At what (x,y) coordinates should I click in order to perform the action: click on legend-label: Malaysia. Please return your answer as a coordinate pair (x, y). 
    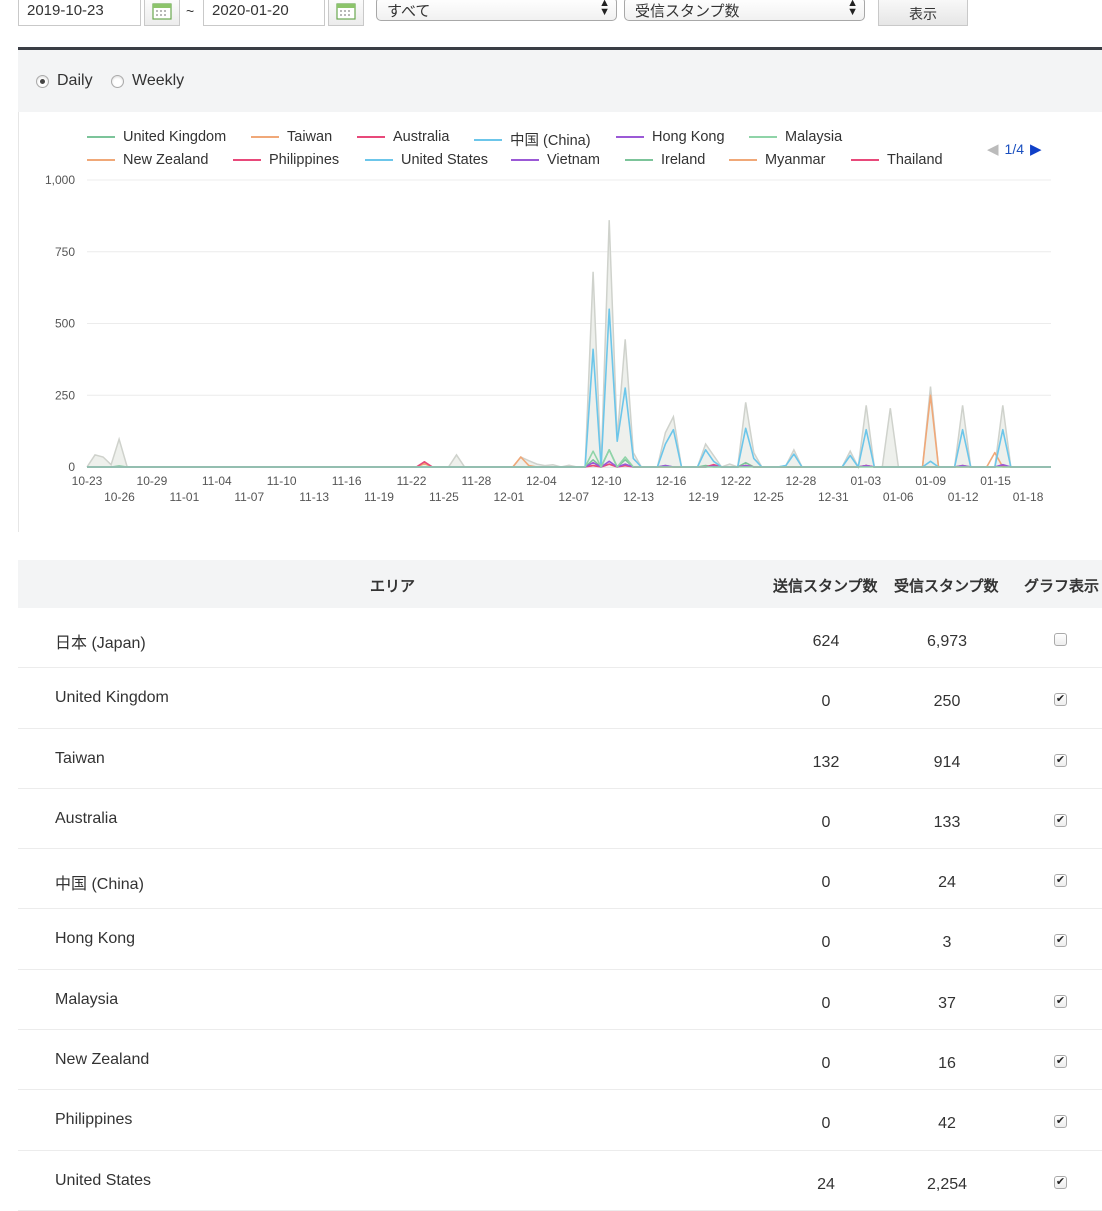
    Looking at the image, I should click on (814, 137).